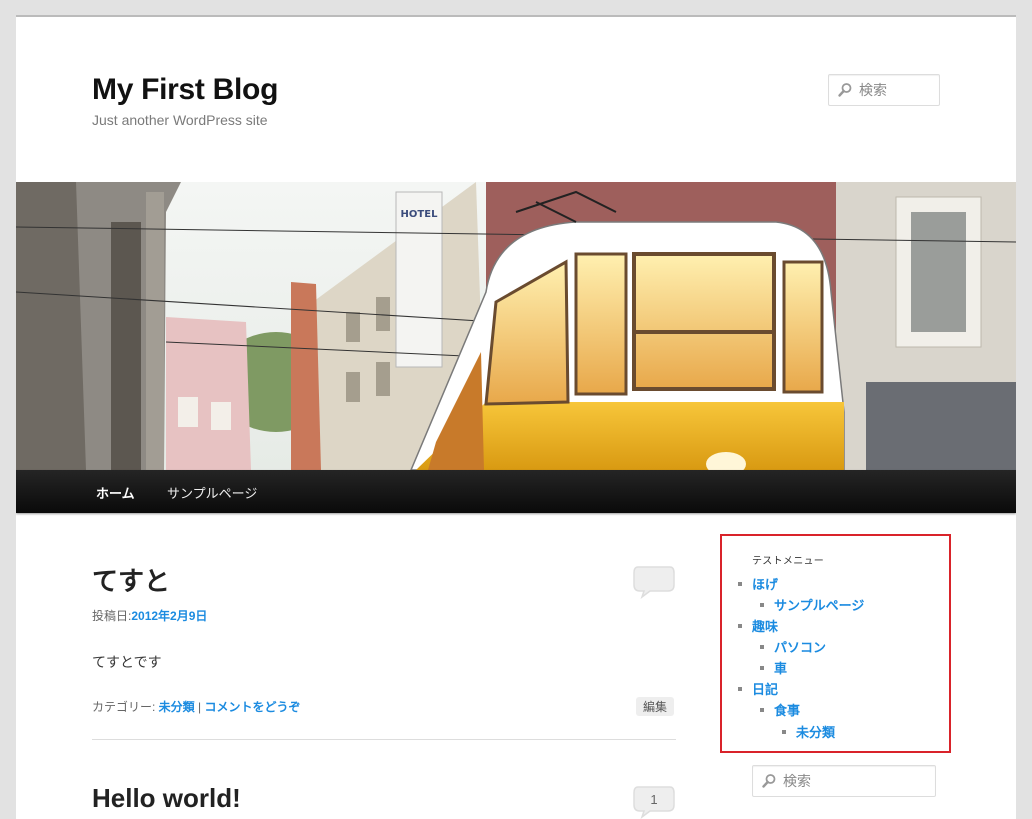 This screenshot has height=819, width=1032. Describe the element at coordinates (125, 707) in the screenshot. I see `category-prefix: カテゴリー:` at that location.